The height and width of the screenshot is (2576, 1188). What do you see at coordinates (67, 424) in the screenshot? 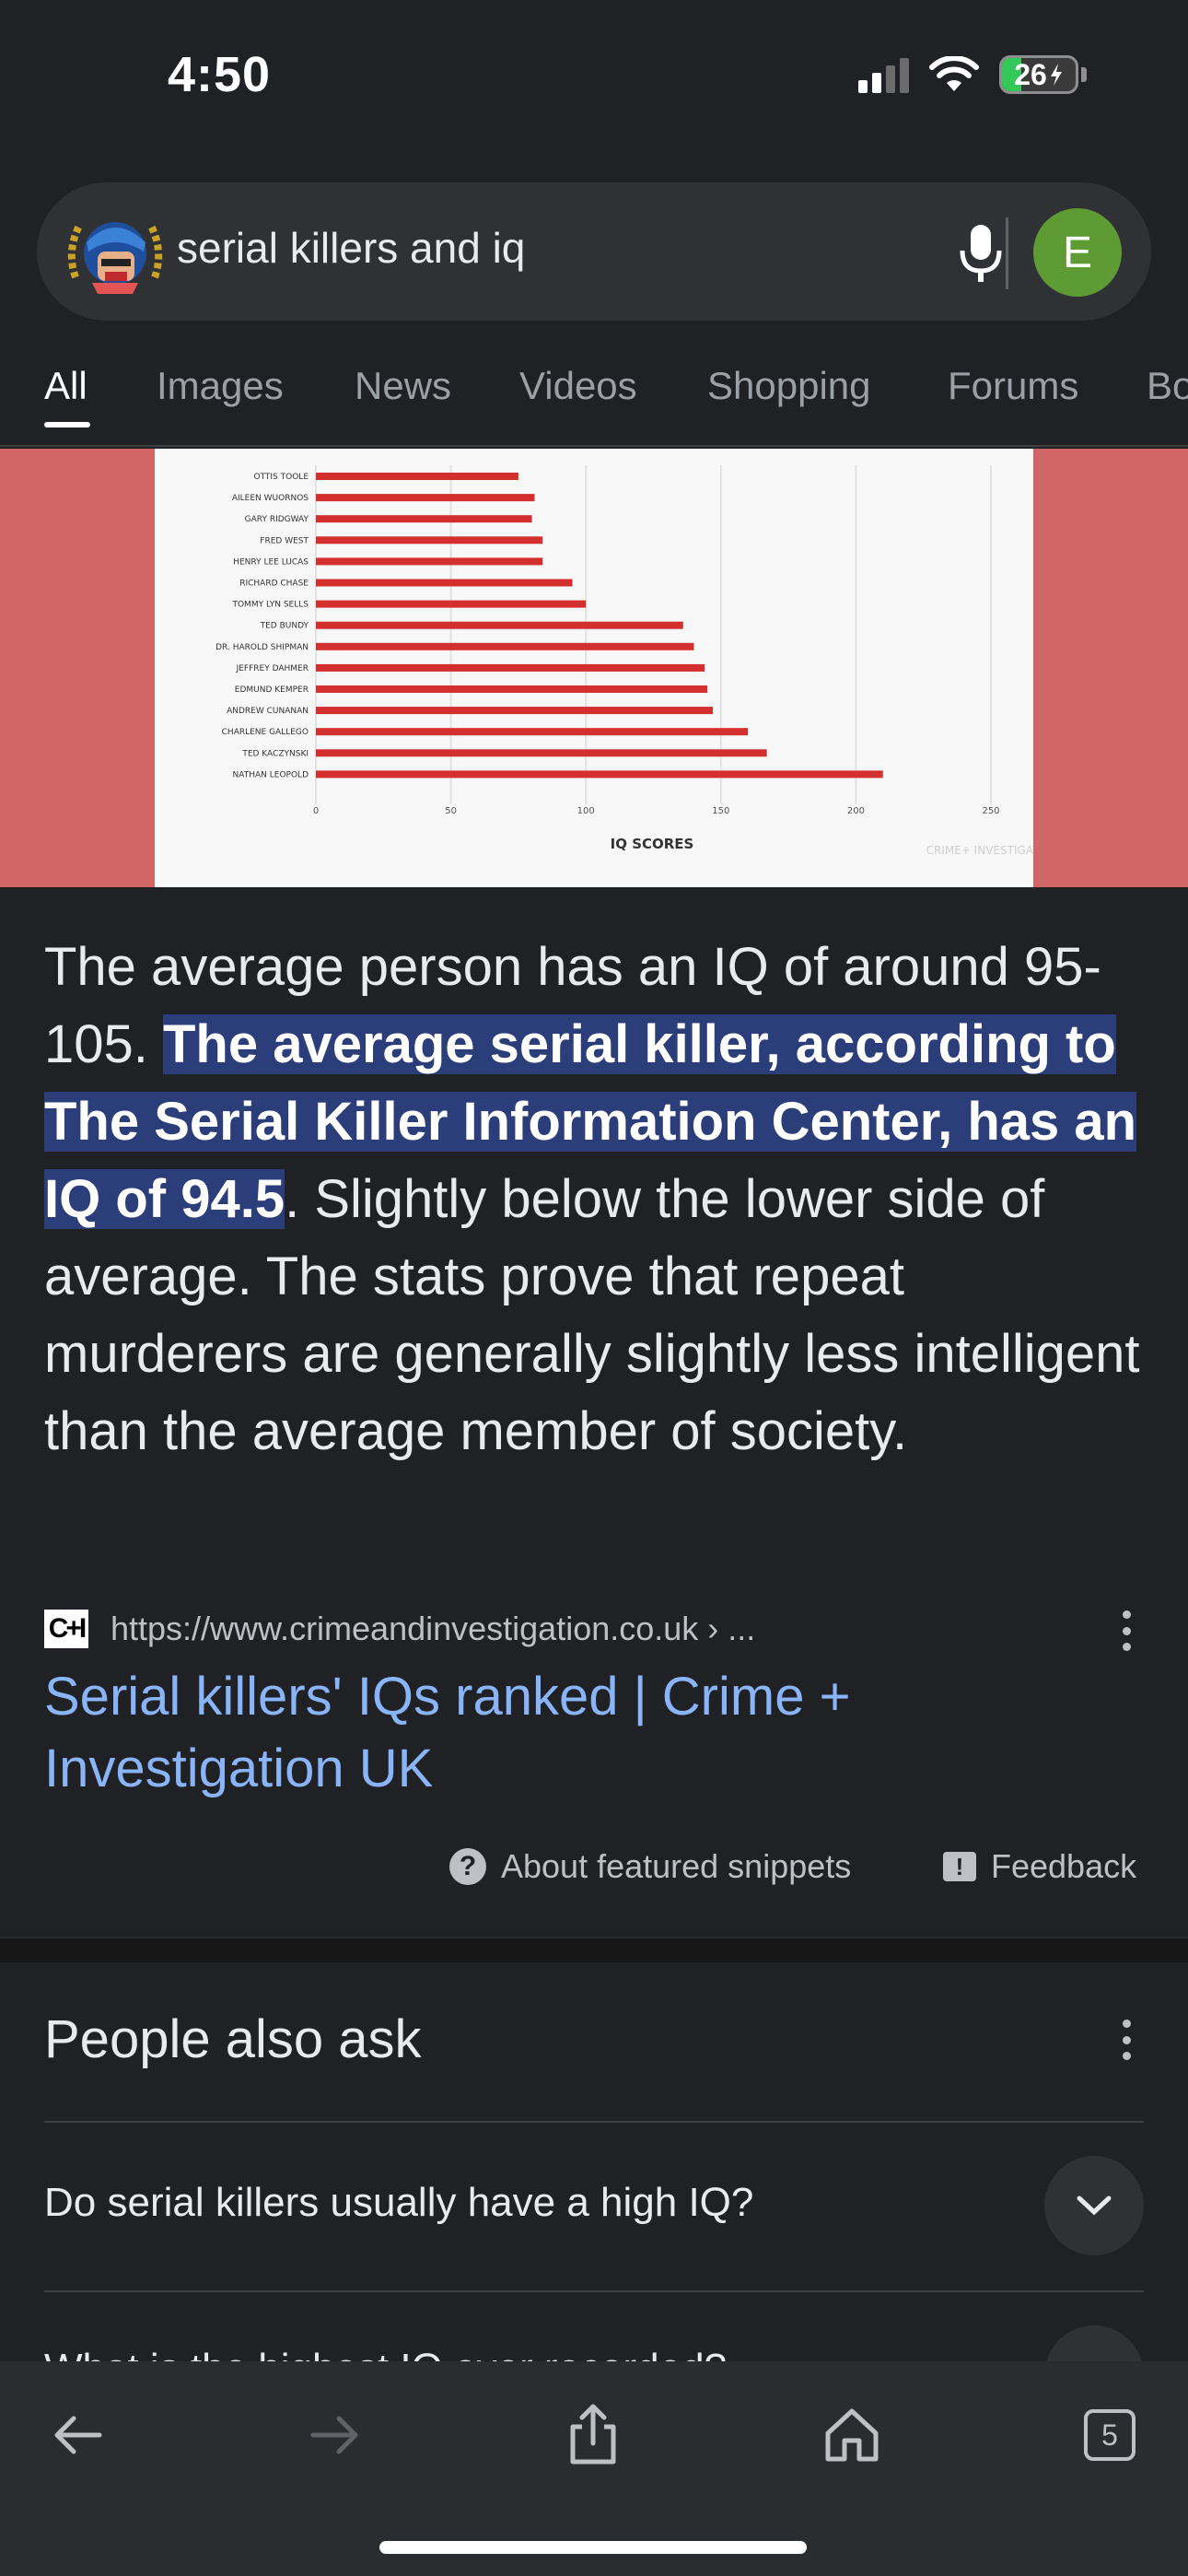
I see `active-tab-indicator` at bounding box center [67, 424].